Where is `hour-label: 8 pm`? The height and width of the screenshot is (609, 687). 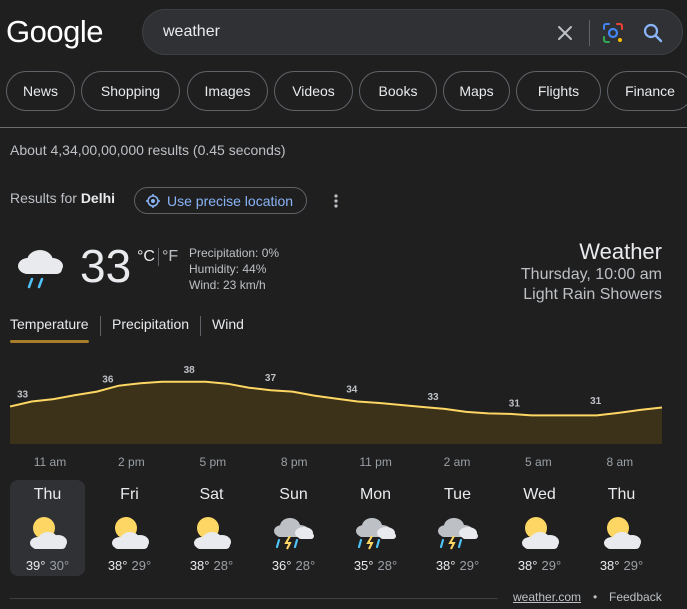 hour-label: 8 pm is located at coordinates (294, 462).